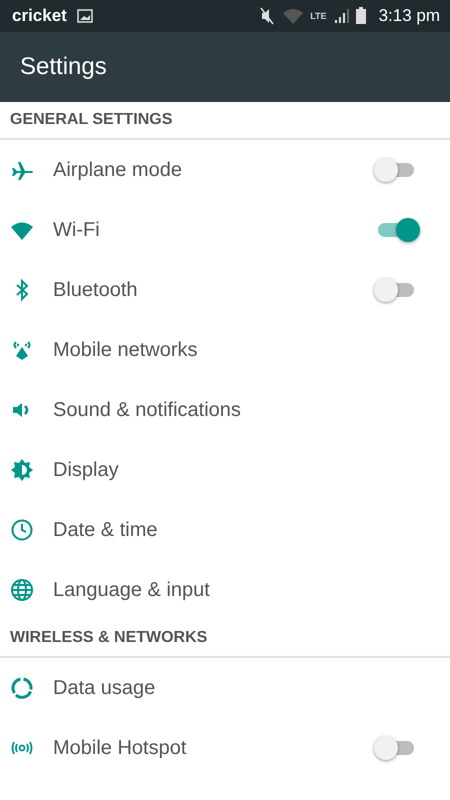 The width and height of the screenshot is (450, 800). Describe the element at coordinates (293, 16) in the screenshot. I see `wifi-icon` at that location.